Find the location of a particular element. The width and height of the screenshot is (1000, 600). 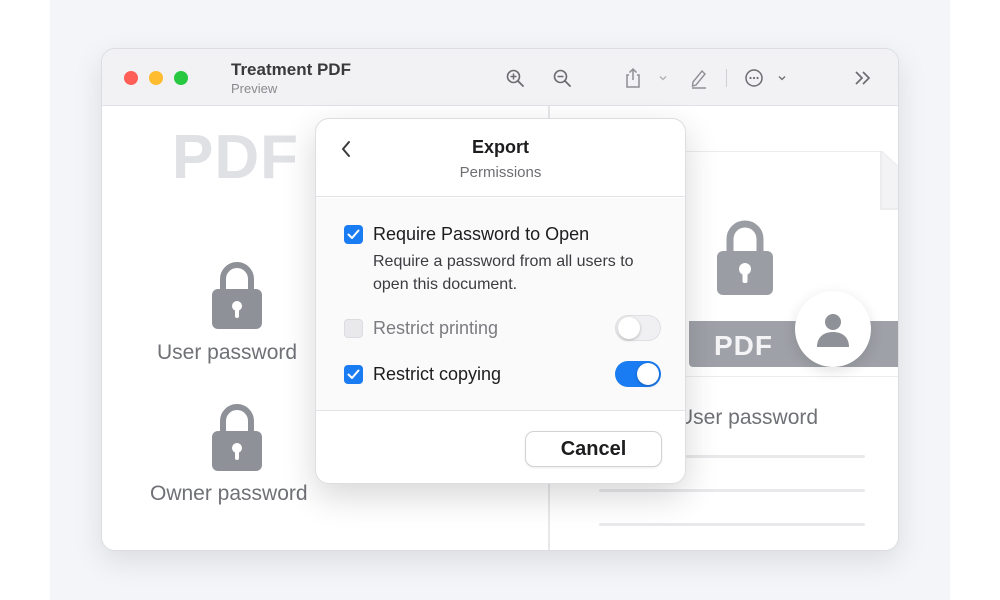

restrict-printing-toggle is located at coordinates (638, 328).